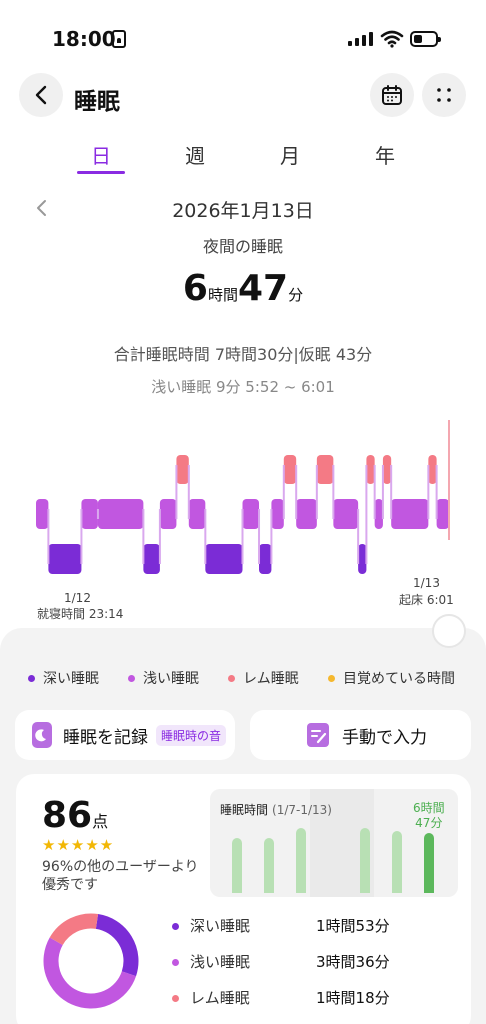 The width and height of the screenshot is (486, 1024). Describe the element at coordinates (426, 583) in the screenshot. I see `end-date-label: 1/13` at that location.